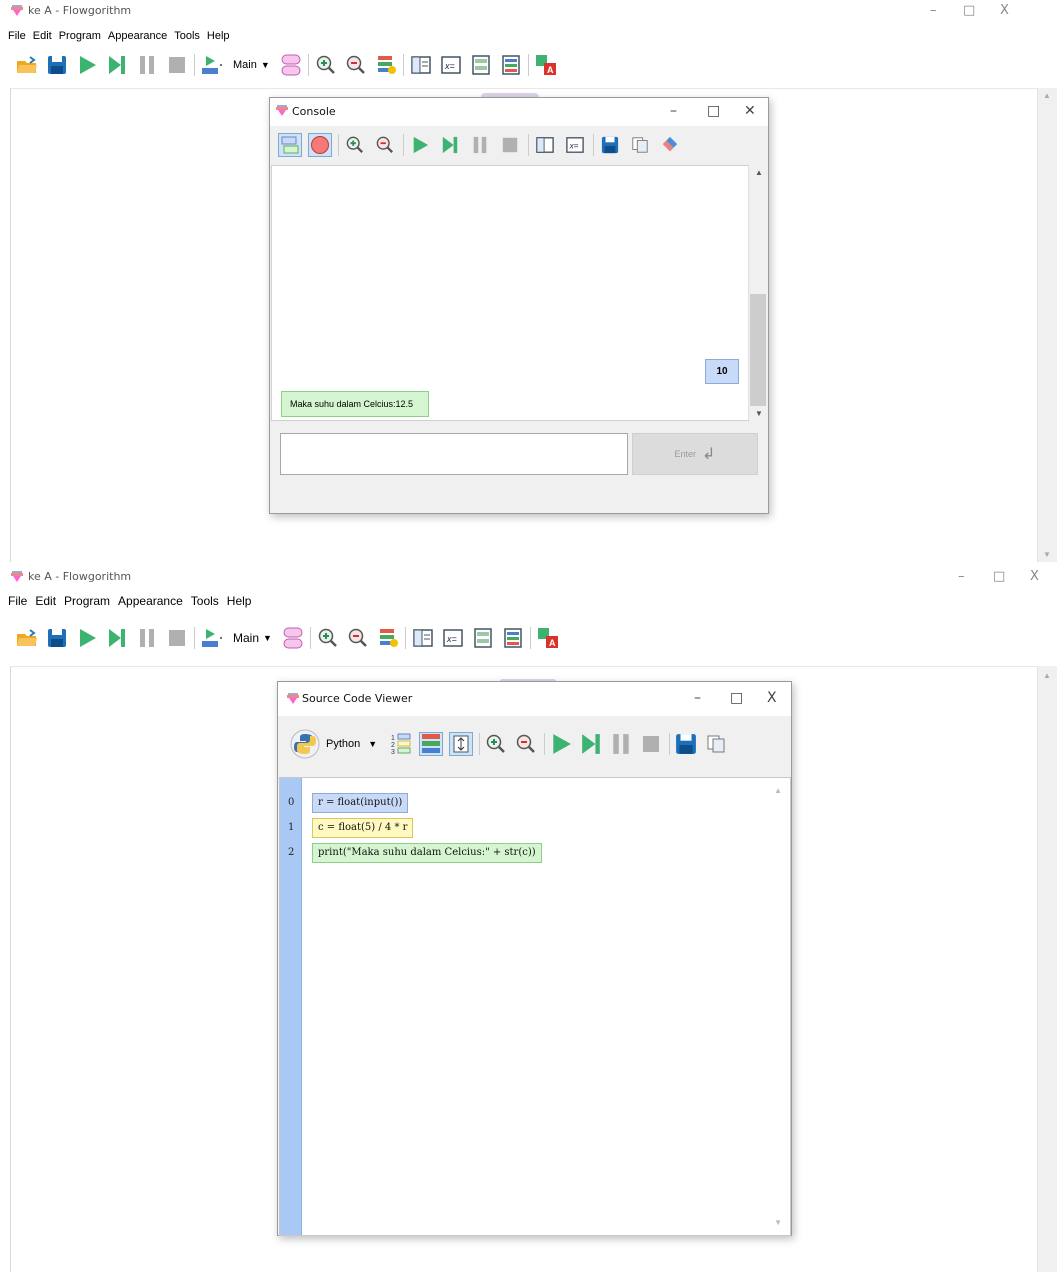 This screenshot has width=1057, height=1272. Describe the element at coordinates (772, 698) in the screenshot. I see `source-viewer-close-button: X` at that location.